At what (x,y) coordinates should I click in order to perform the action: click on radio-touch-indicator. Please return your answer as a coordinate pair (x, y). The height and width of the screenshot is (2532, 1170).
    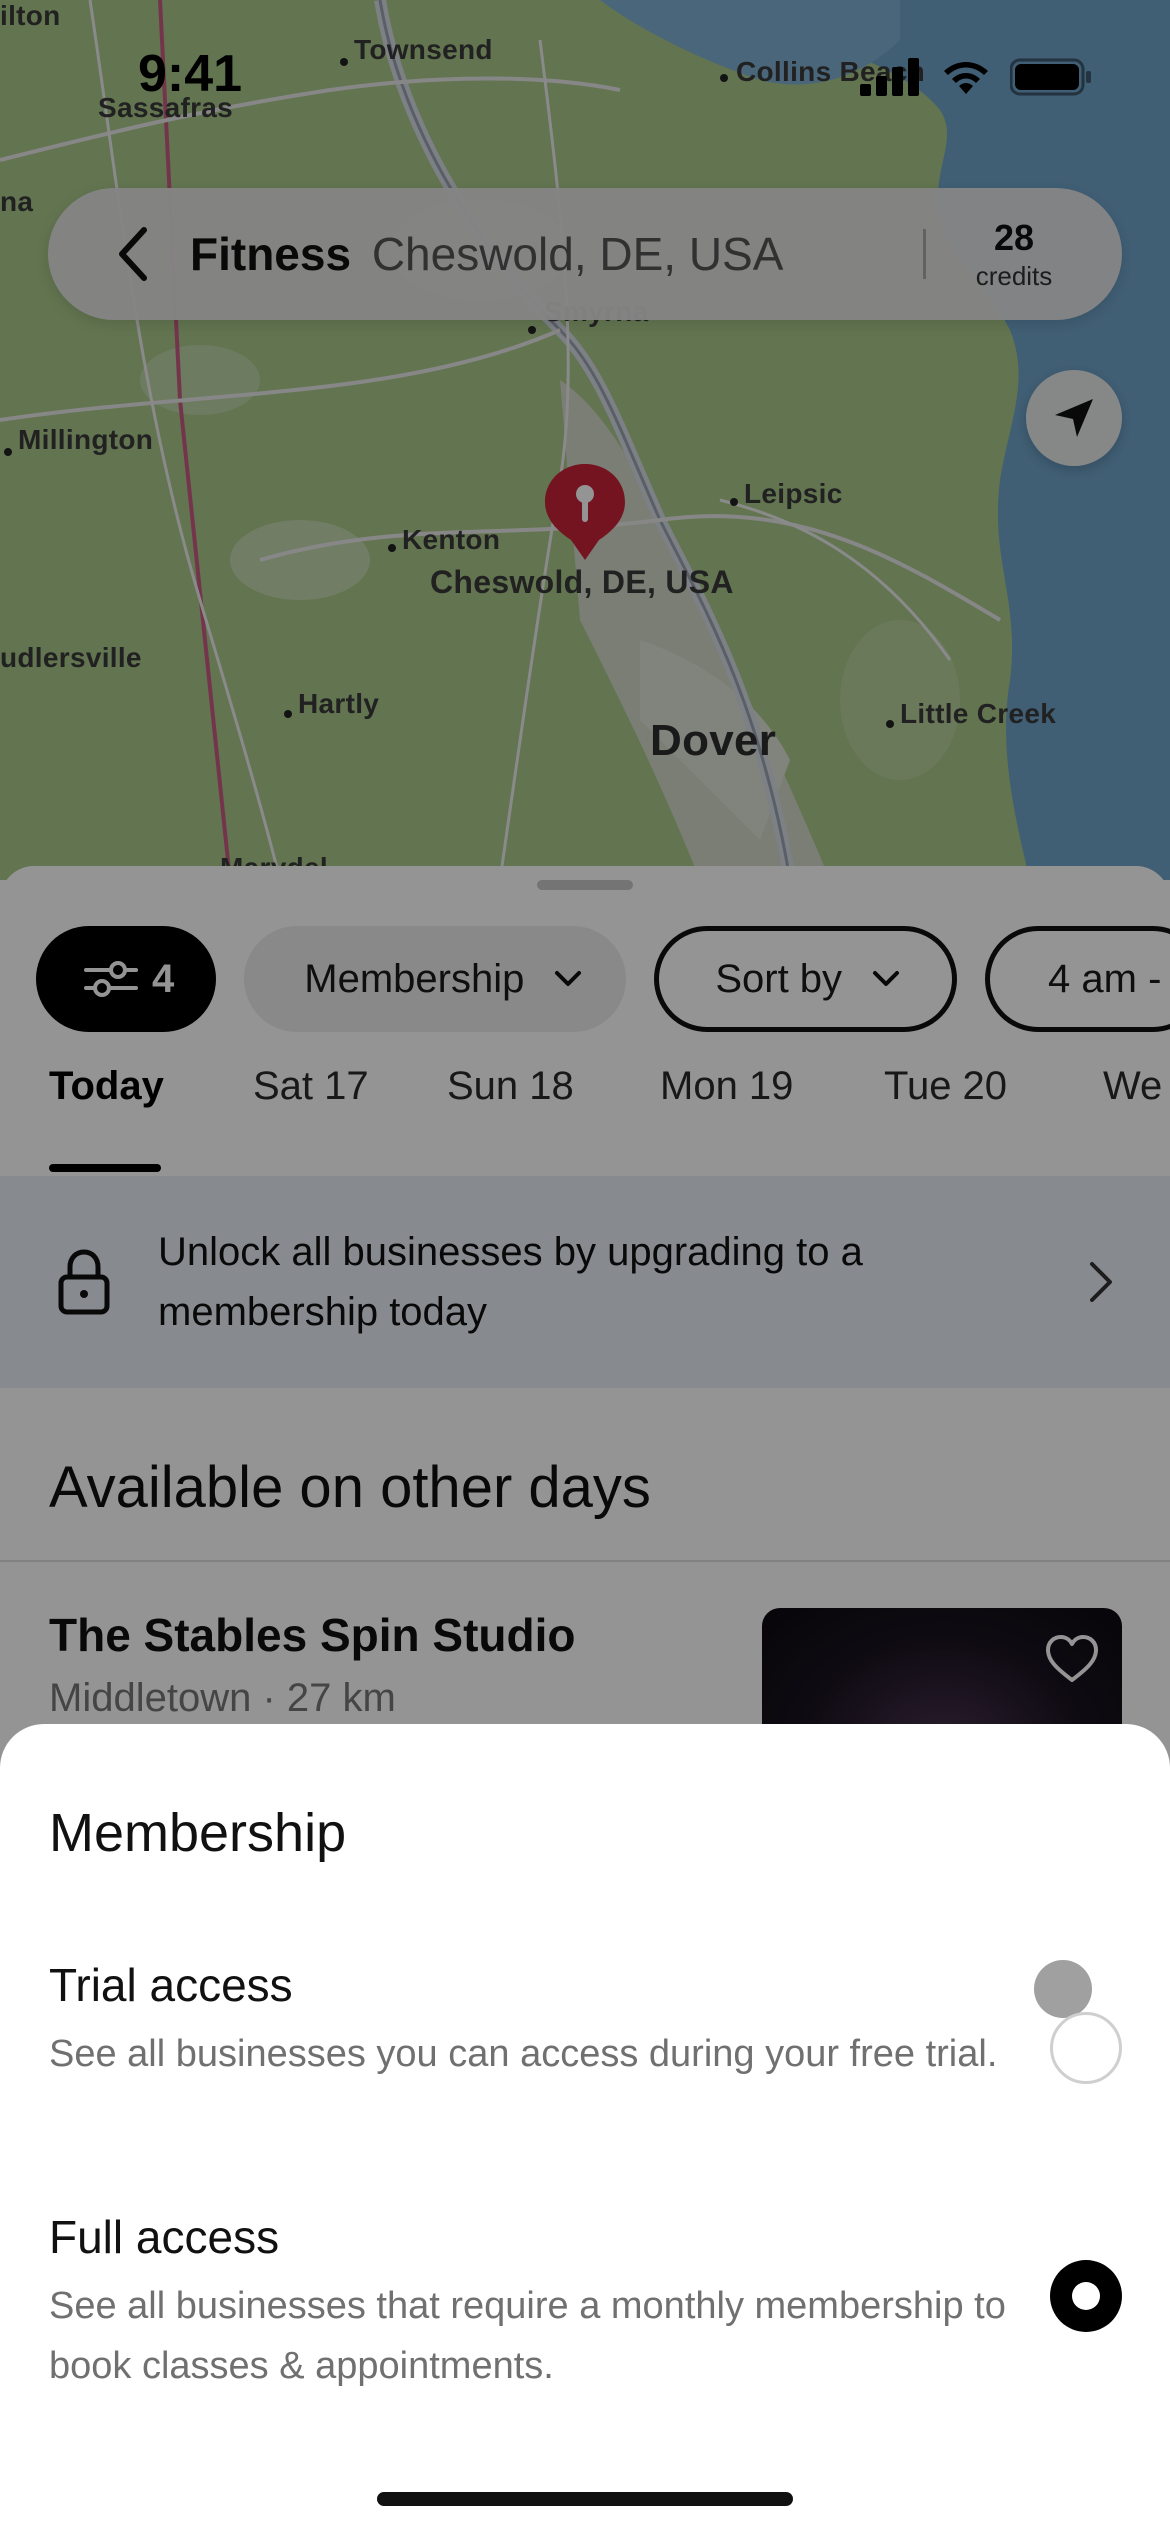
    Looking at the image, I should click on (1063, 1989).